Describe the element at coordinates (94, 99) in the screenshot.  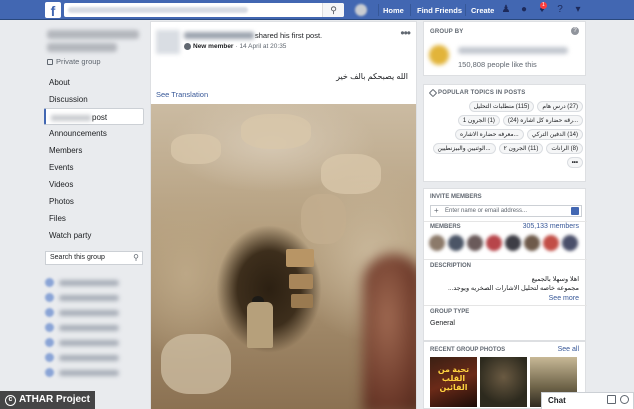
I see `sidebar-item-discussion: Discussion` at that location.